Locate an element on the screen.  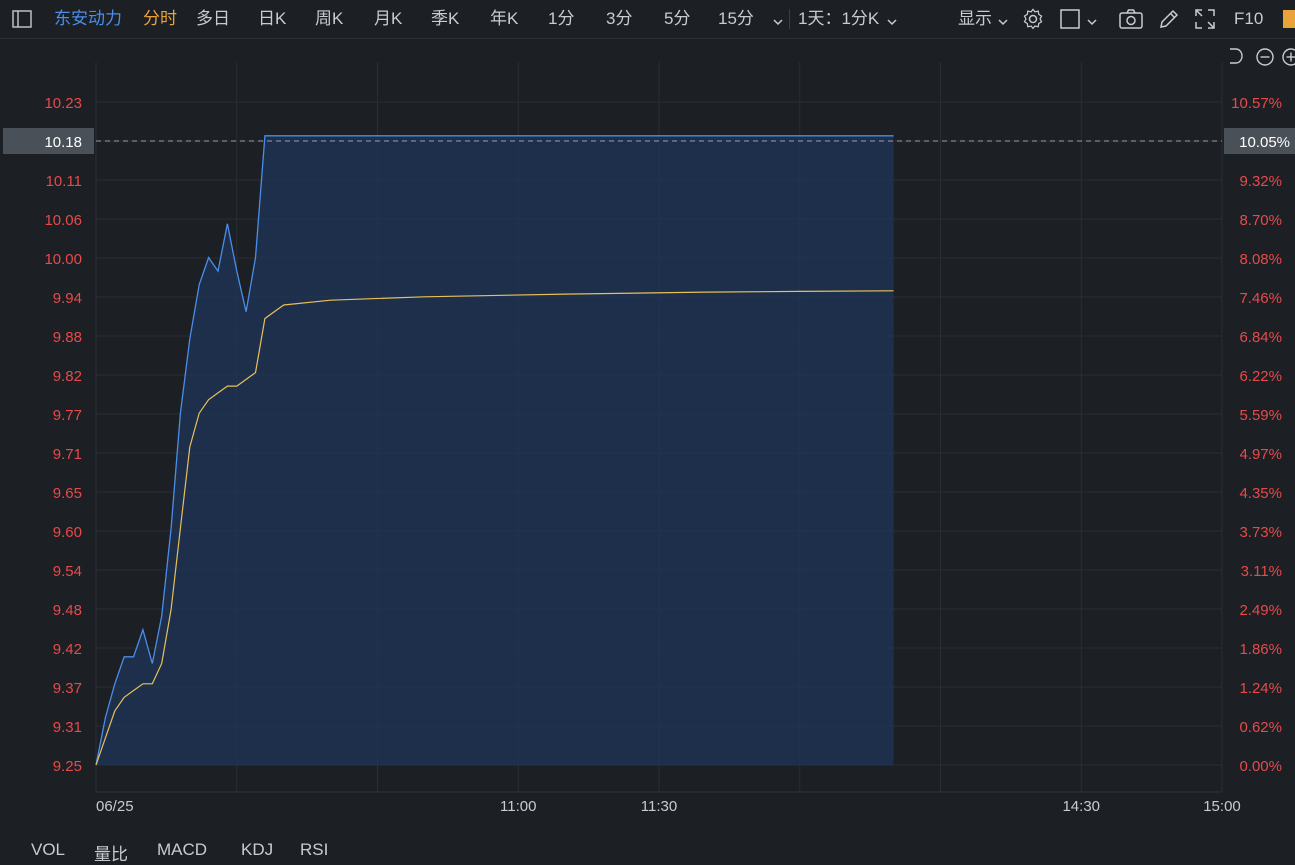
y-tick-label: 9.42 is located at coordinates (67, 649).